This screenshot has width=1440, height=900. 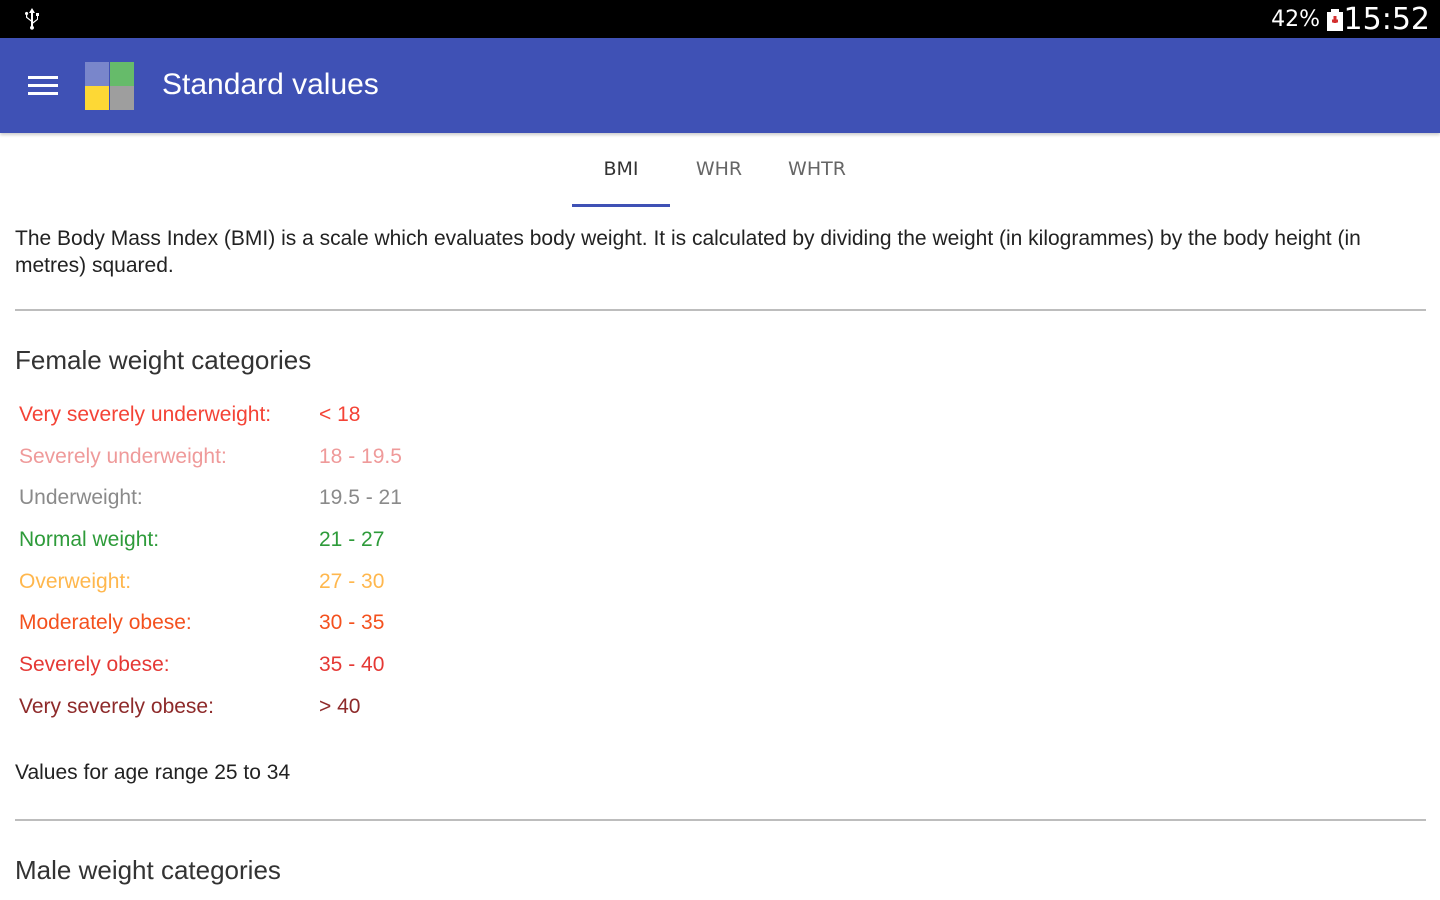 I want to click on menu-icon, so click(x=42, y=86).